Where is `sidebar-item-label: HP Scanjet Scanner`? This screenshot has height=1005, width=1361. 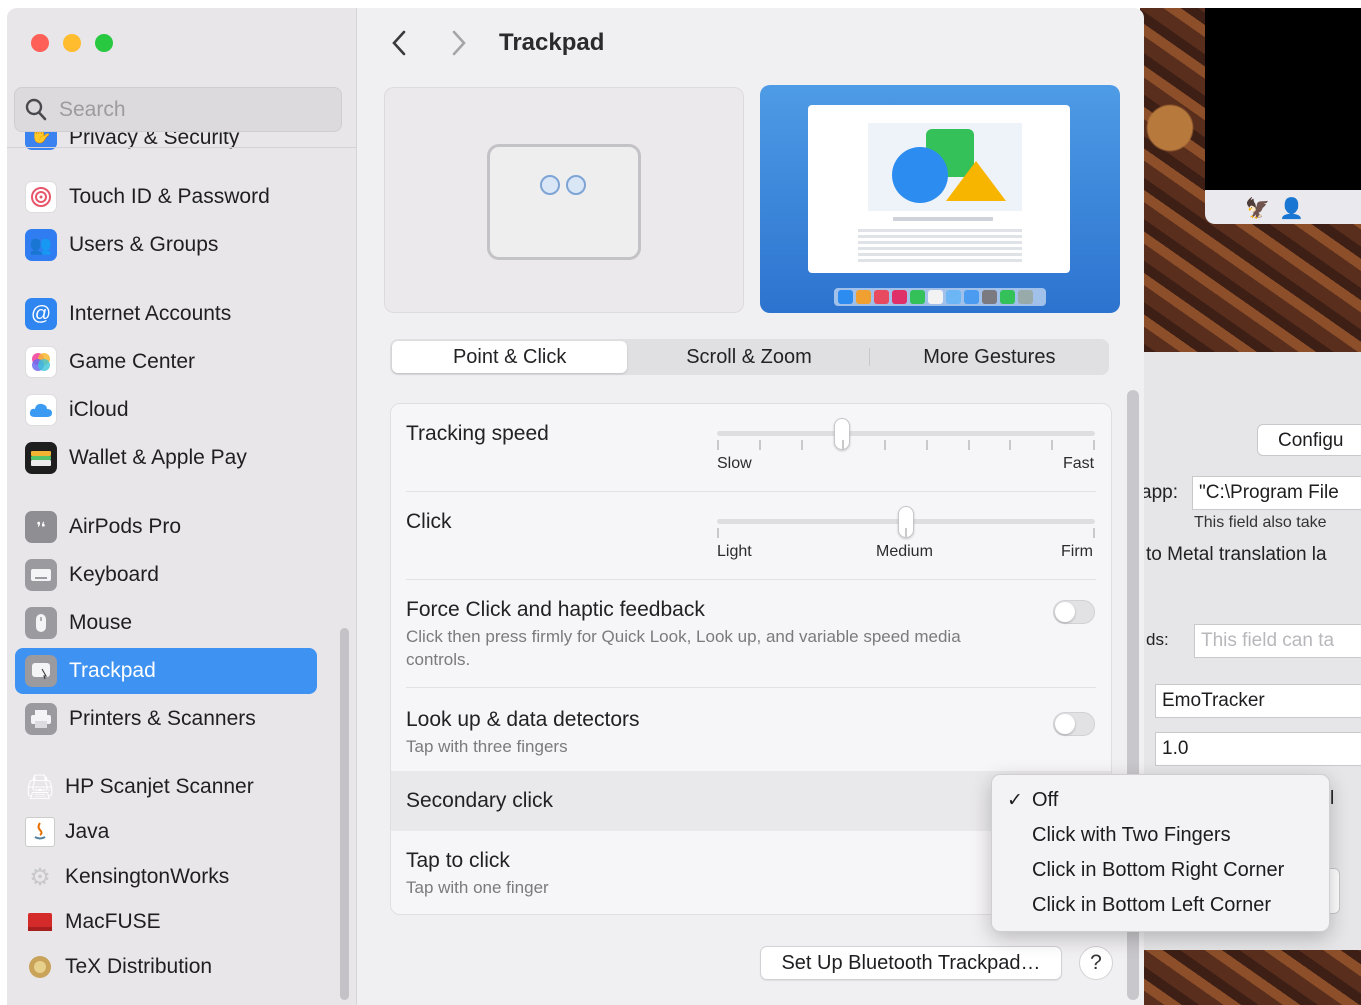 sidebar-item-label: HP Scanjet Scanner is located at coordinates (159, 786).